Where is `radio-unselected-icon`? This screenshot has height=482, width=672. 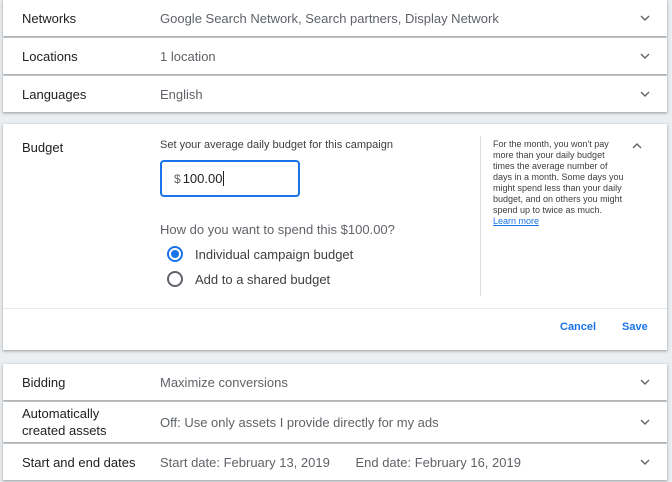 radio-unselected-icon is located at coordinates (175, 279).